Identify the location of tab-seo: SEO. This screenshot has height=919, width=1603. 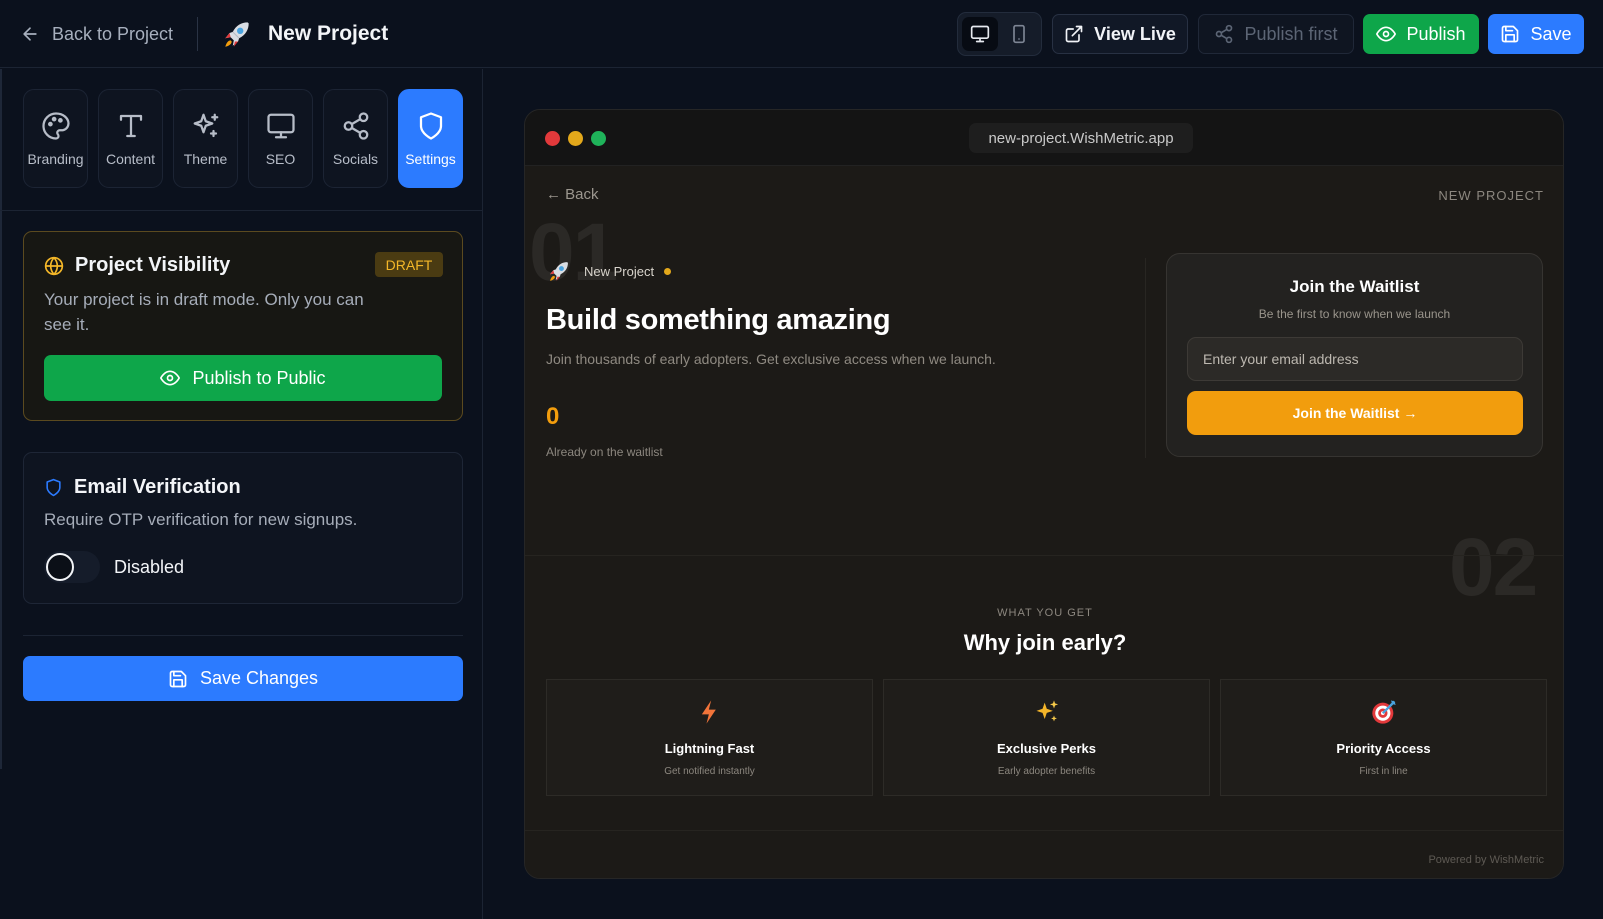
(280, 138).